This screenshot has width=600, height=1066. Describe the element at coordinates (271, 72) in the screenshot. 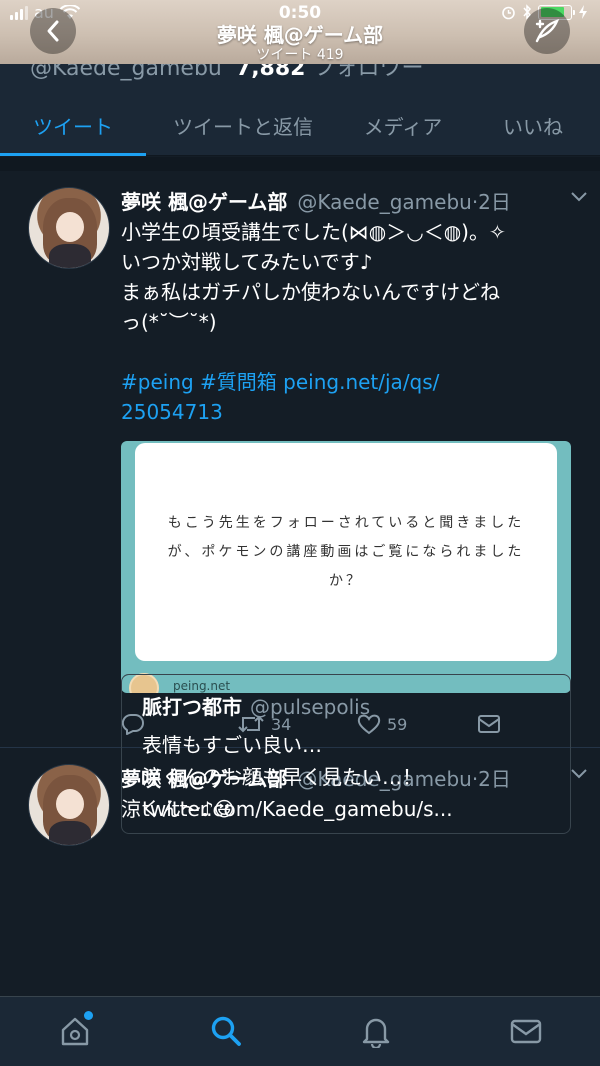

I see `followers-count: 7,882` at that location.